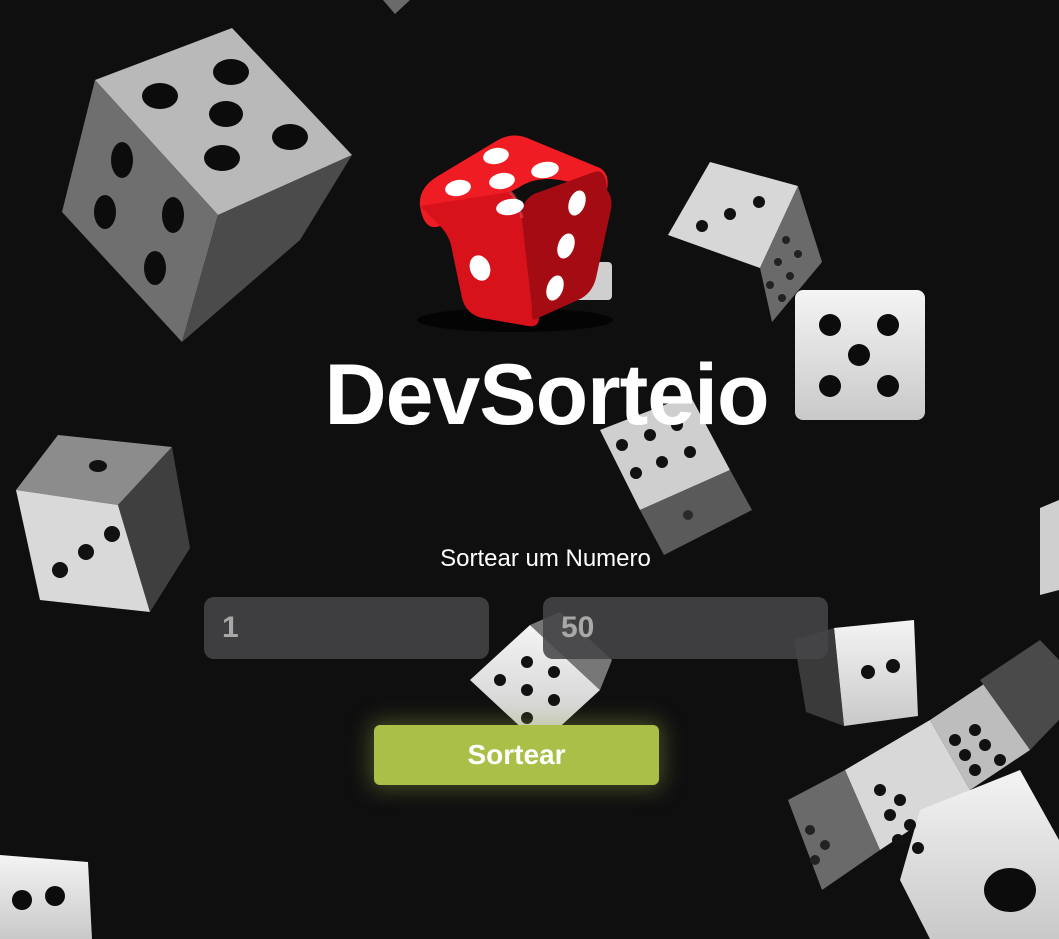  What do you see at coordinates (207, 185) in the screenshot?
I see `bg-die-top-left` at bounding box center [207, 185].